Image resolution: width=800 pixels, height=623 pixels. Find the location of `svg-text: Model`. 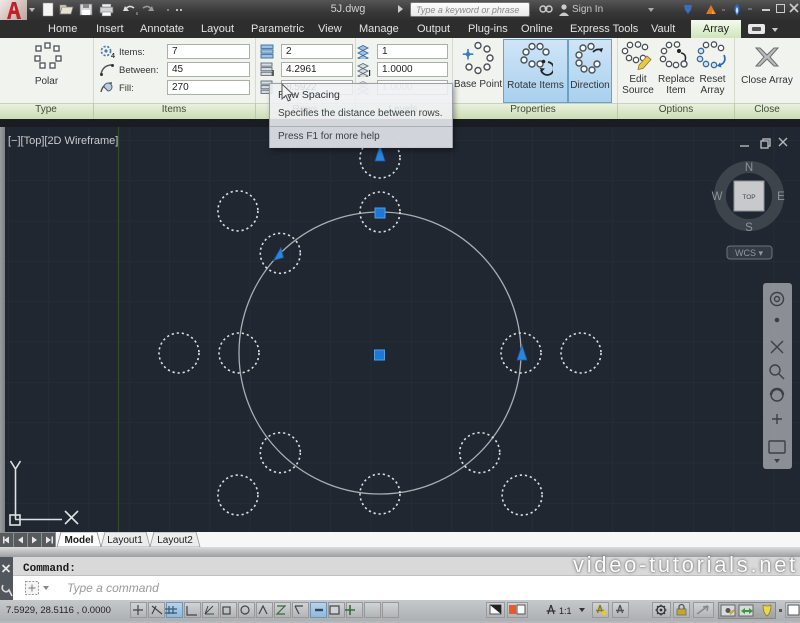

svg-text: Model is located at coordinates (79, 540).